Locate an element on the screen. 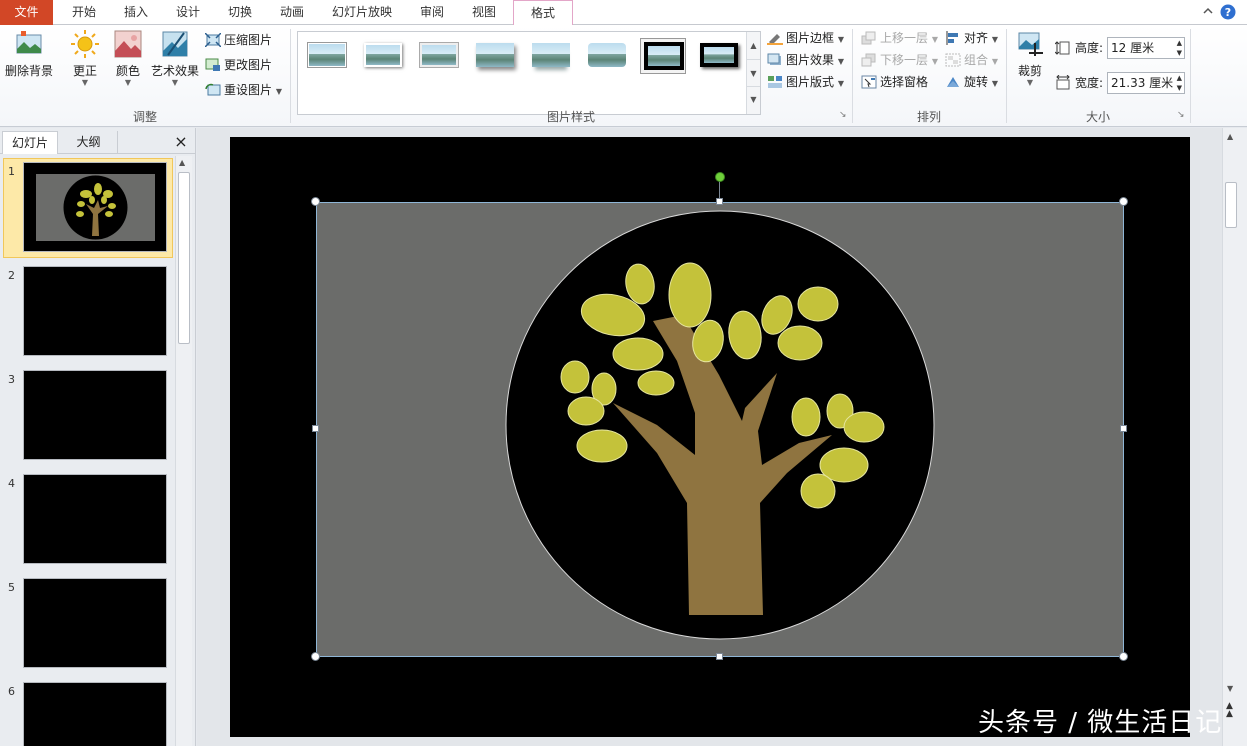 This screenshot has width=1247, height=746. gallery-scroll: ▲ ▼ ▼ is located at coordinates (753, 73).